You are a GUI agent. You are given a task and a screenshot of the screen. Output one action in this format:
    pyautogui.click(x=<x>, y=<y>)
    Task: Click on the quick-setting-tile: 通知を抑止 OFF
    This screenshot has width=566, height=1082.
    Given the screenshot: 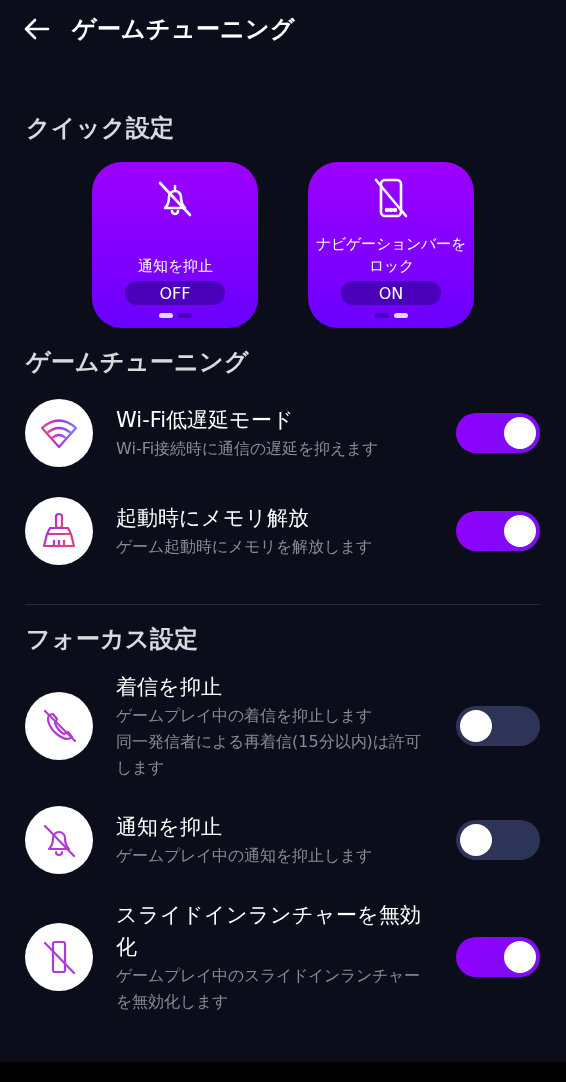 What is the action you would take?
    pyautogui.click(x=175, y=245)
    